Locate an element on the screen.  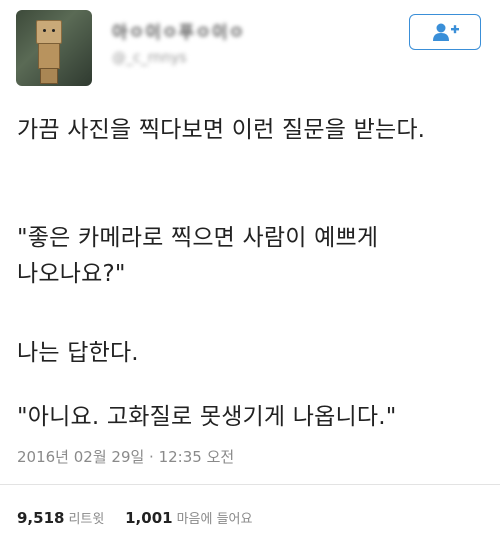
avatar-figure-body is located at coordinates (49, 56).